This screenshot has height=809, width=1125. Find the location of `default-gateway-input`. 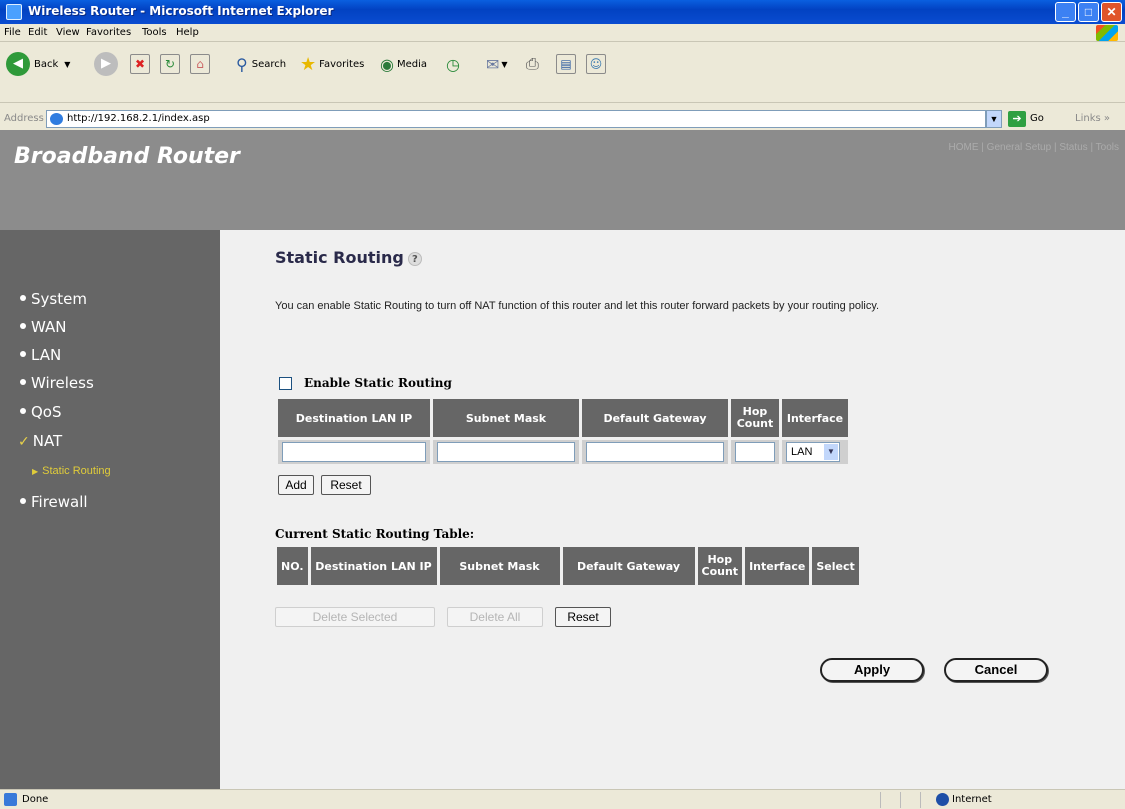

default-gateway-input is located at coordinates (655, 452).